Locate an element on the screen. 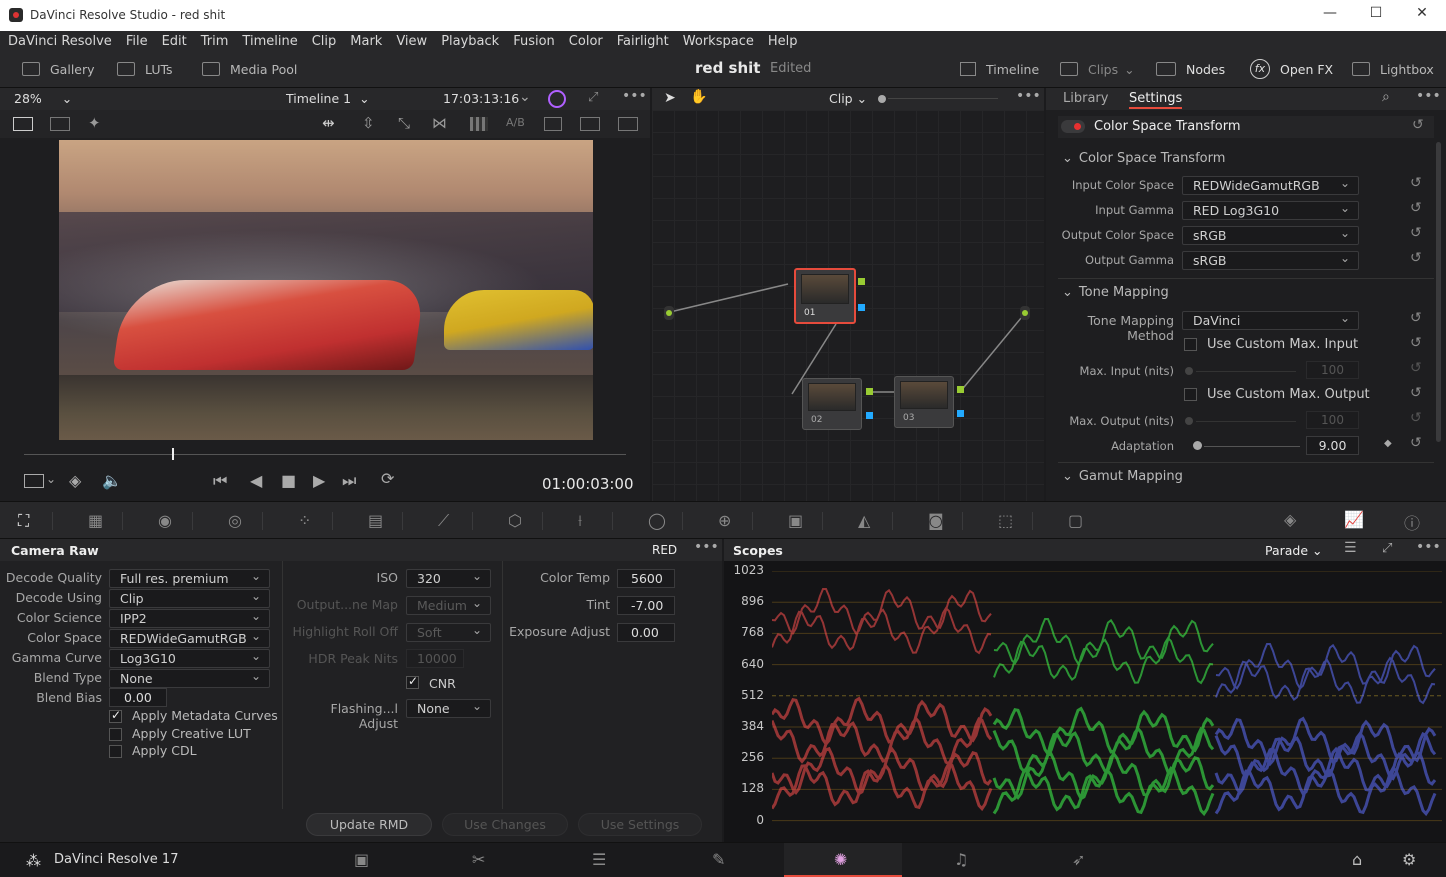 The height and width of the screenshot is (877, 1446). tab-settings: Settings is located at coordinates (1156, 100).